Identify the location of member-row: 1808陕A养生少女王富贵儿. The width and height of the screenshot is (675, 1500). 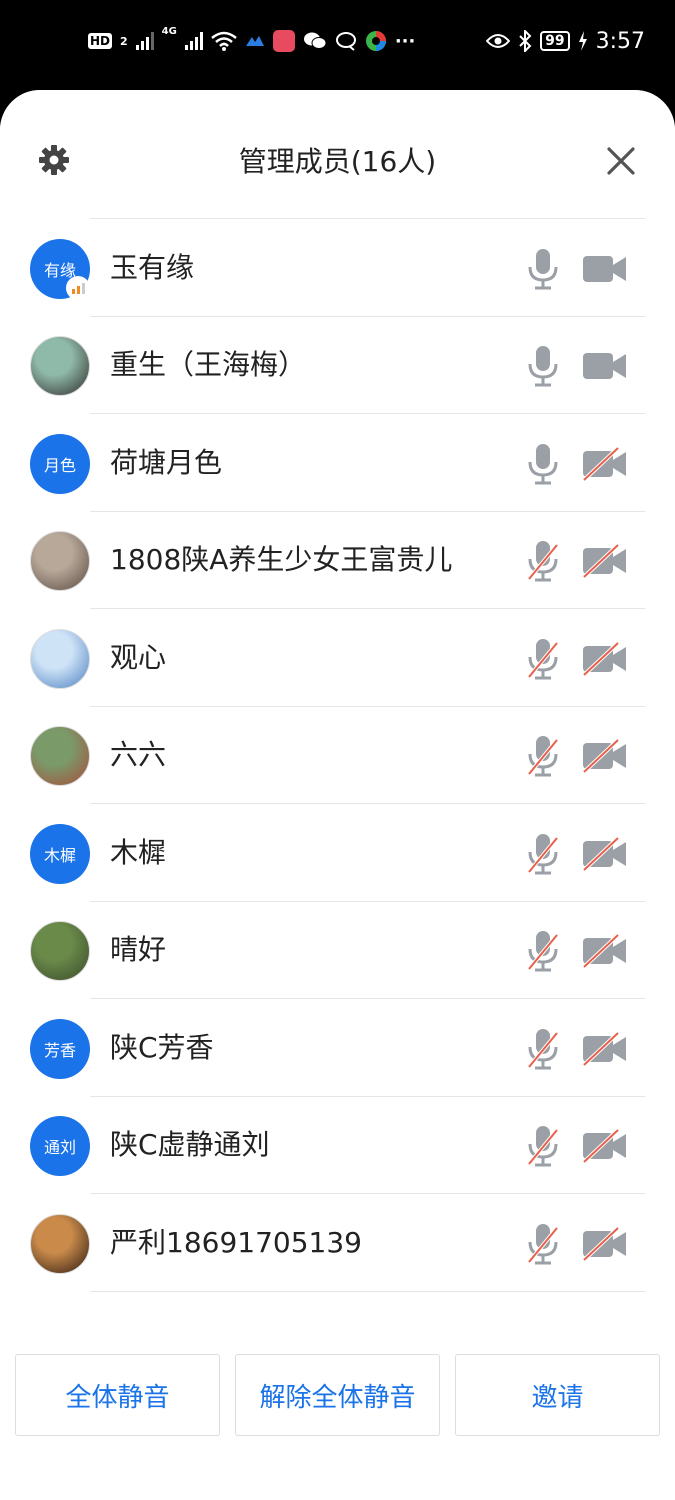
(337, 560).